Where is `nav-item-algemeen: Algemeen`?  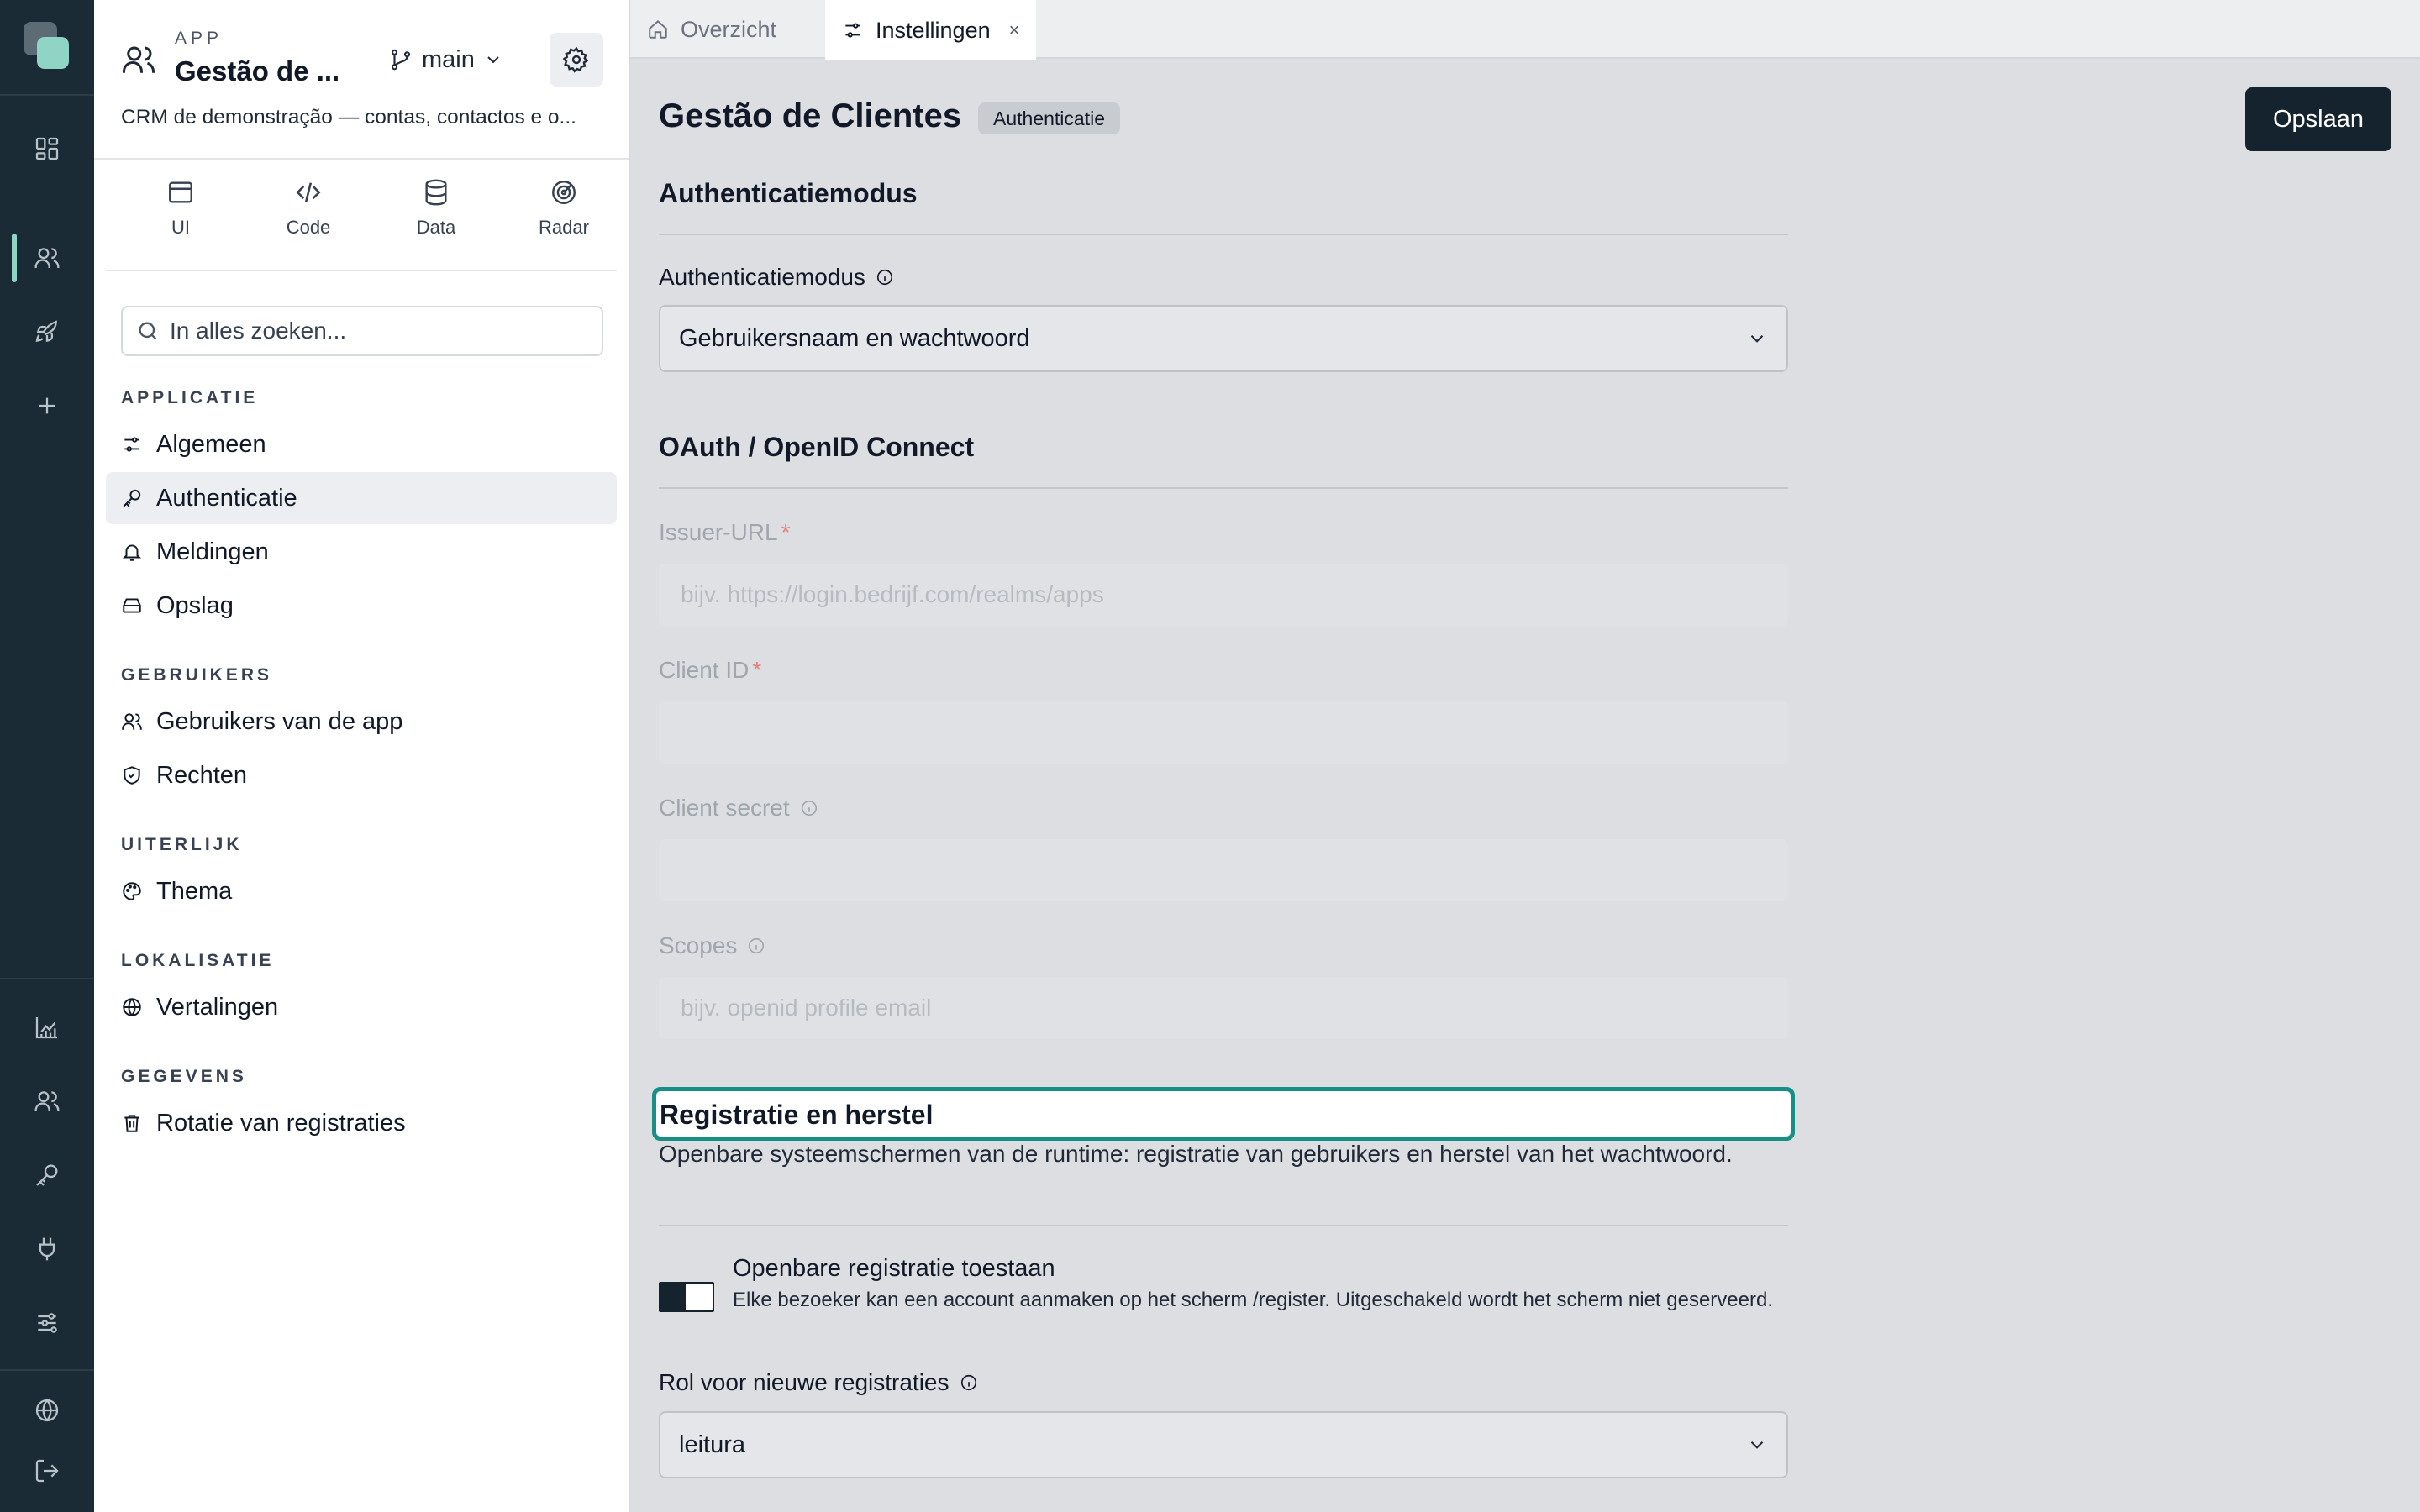
nav-item-algemeen: Algemeen is located at coordinates (361, 444).